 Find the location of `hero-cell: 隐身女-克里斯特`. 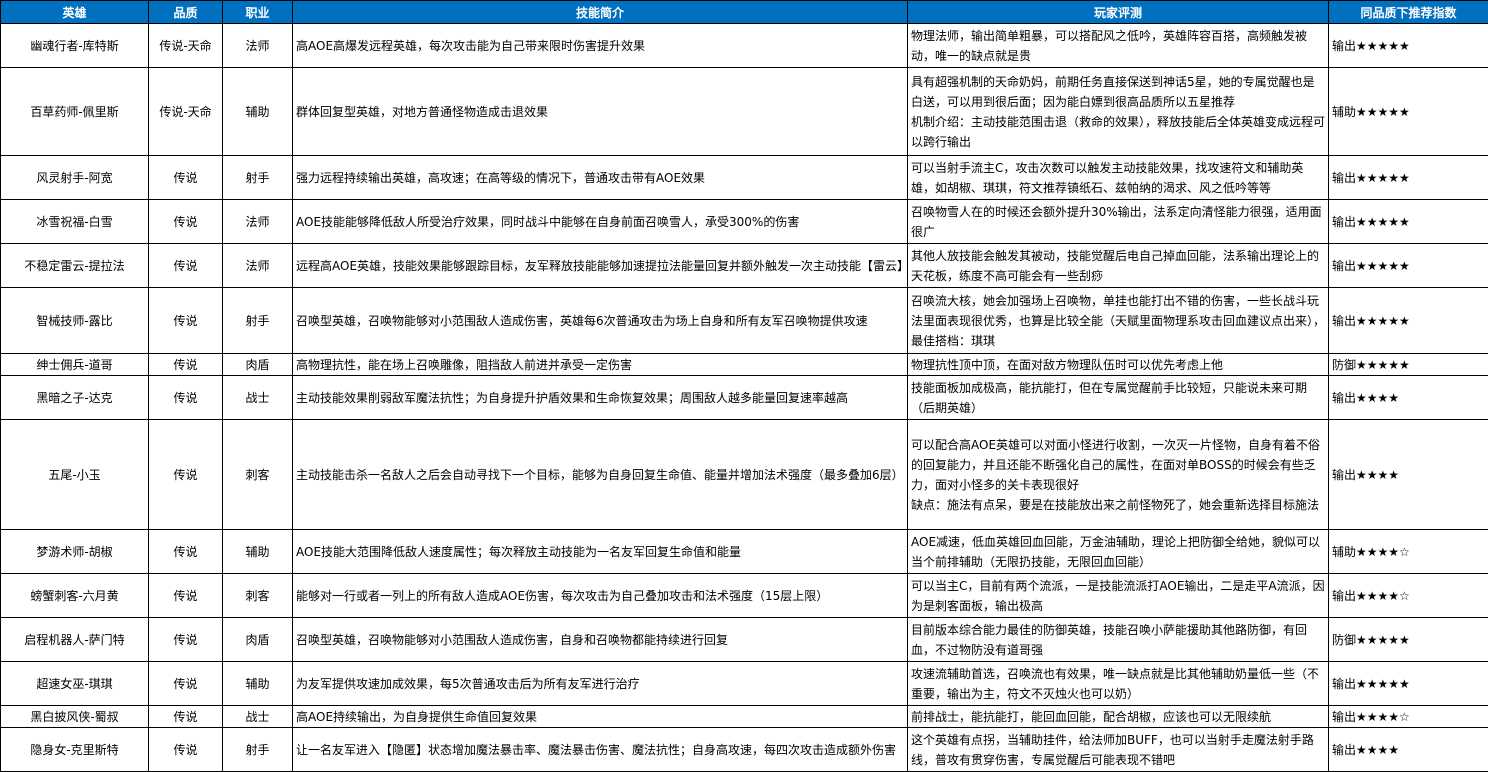

hero-cell: 隐身女-克里斯特 is located at coordinates (75, 750).